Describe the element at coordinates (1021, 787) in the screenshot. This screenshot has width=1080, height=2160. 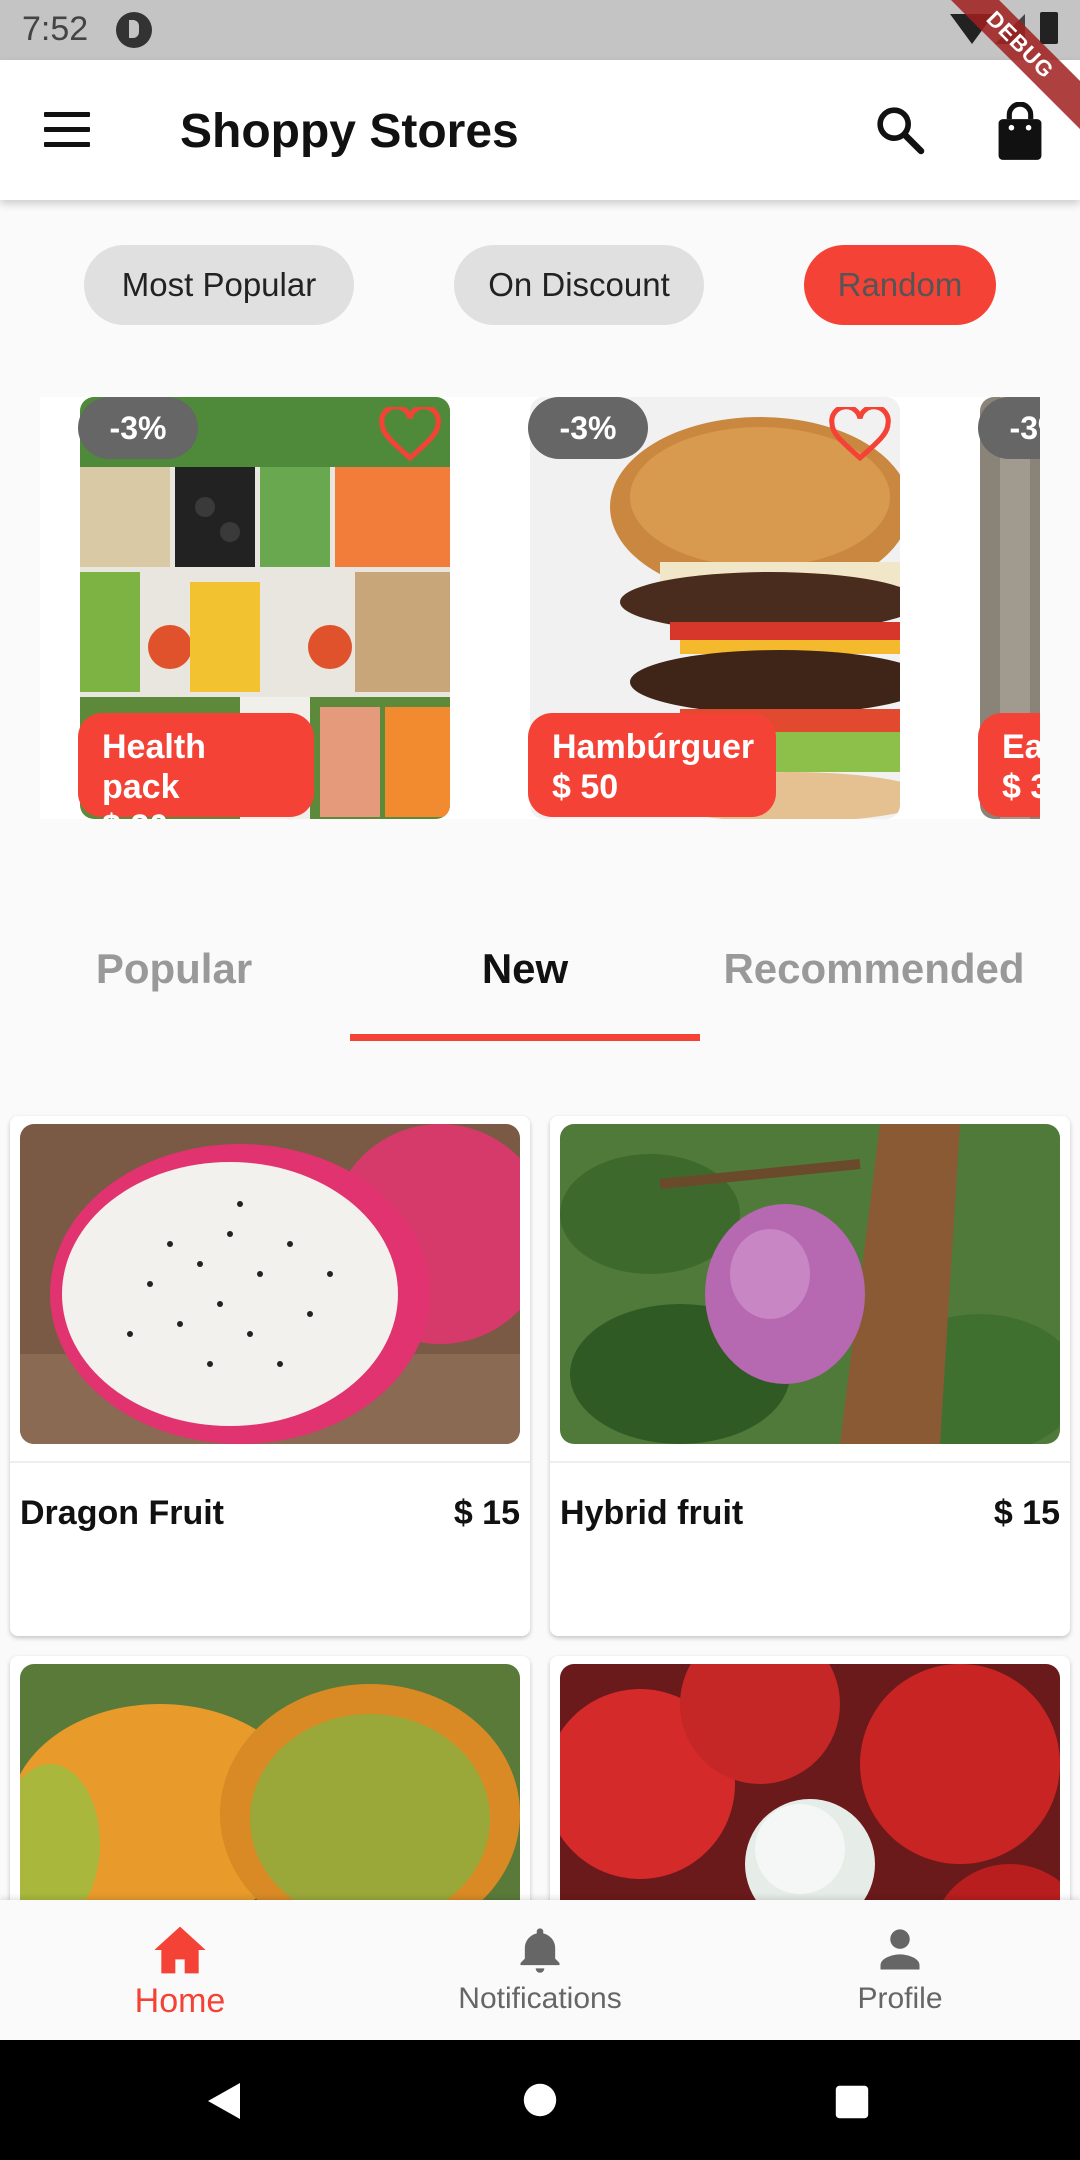
I see `product-price: $ 3` at that location.